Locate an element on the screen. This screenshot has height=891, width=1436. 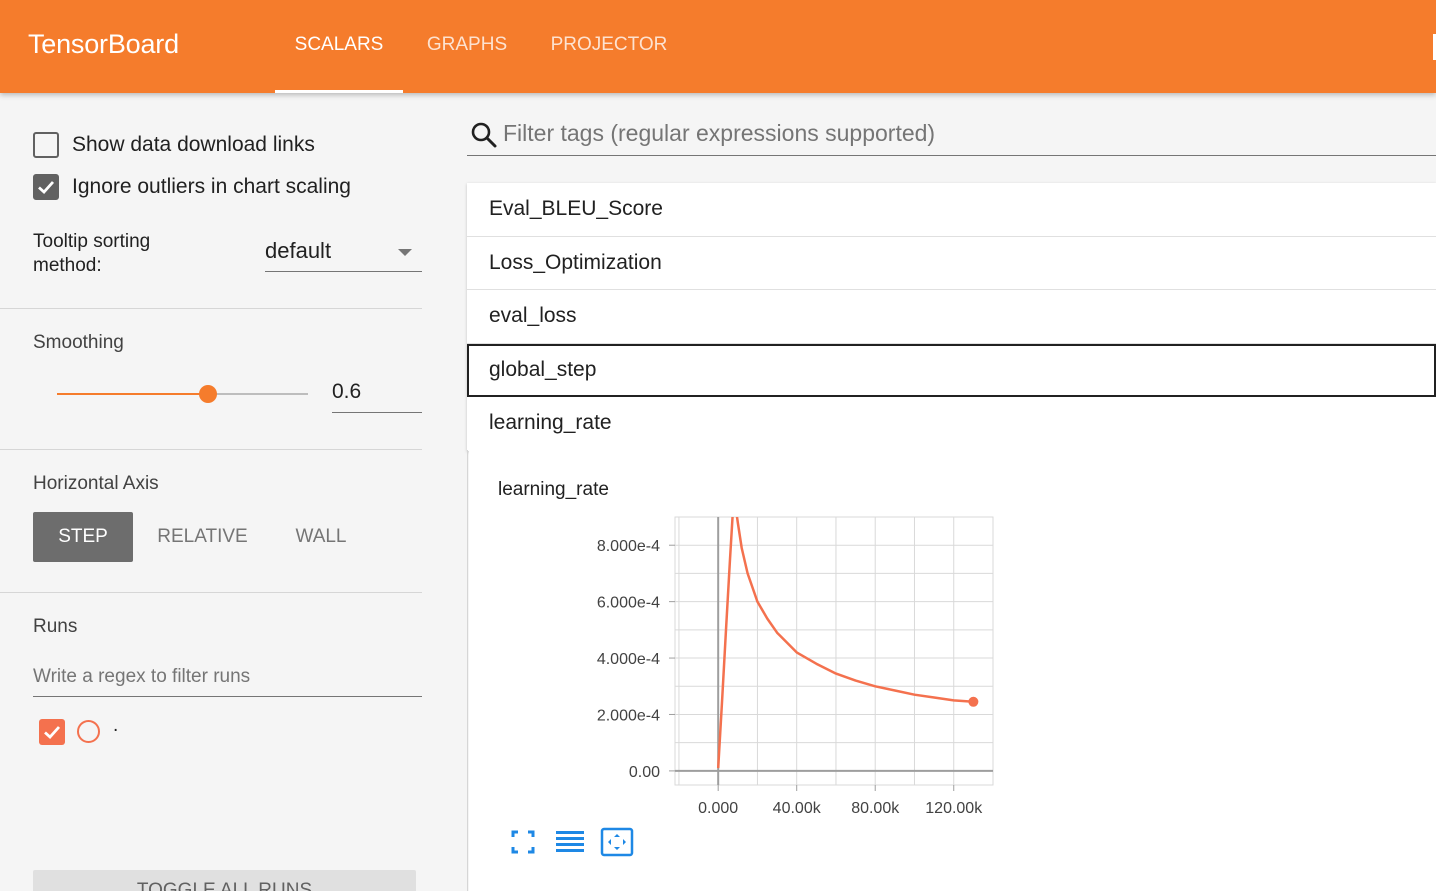
fit-to-screen-icon is located at coordinates (523, 842).